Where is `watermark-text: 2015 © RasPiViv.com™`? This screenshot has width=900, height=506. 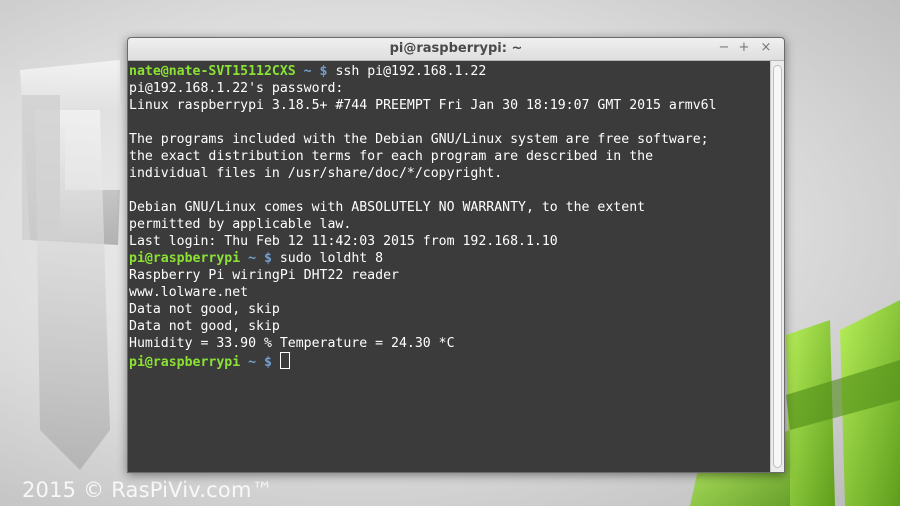 watermark-text: 2015 © RasPiViv.com™ is located at coordinates (147, 490).